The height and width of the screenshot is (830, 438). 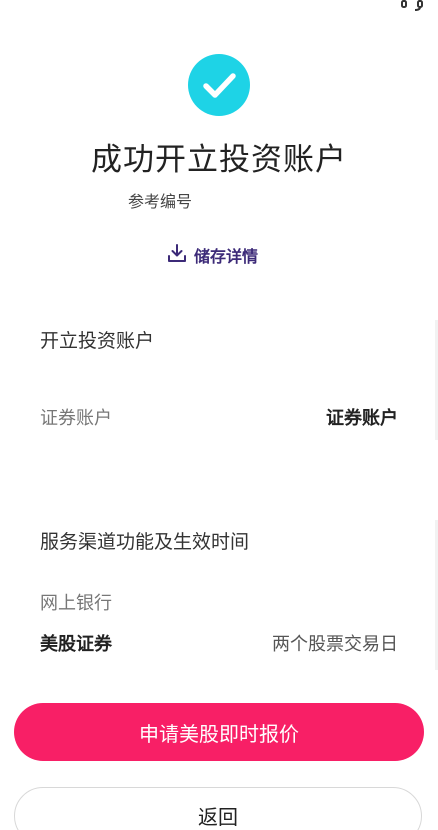 What do you see at coordinates (76, 418) in the screenshot?
I see `securities-account-label: 证券账户` at bounding box center [76, 418].